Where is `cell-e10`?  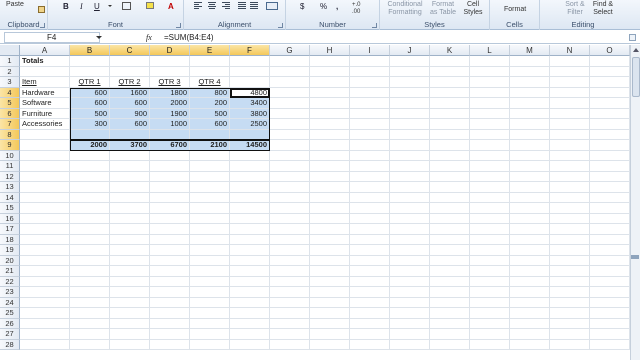
cell-e10 is located at coordinates (210, 155).